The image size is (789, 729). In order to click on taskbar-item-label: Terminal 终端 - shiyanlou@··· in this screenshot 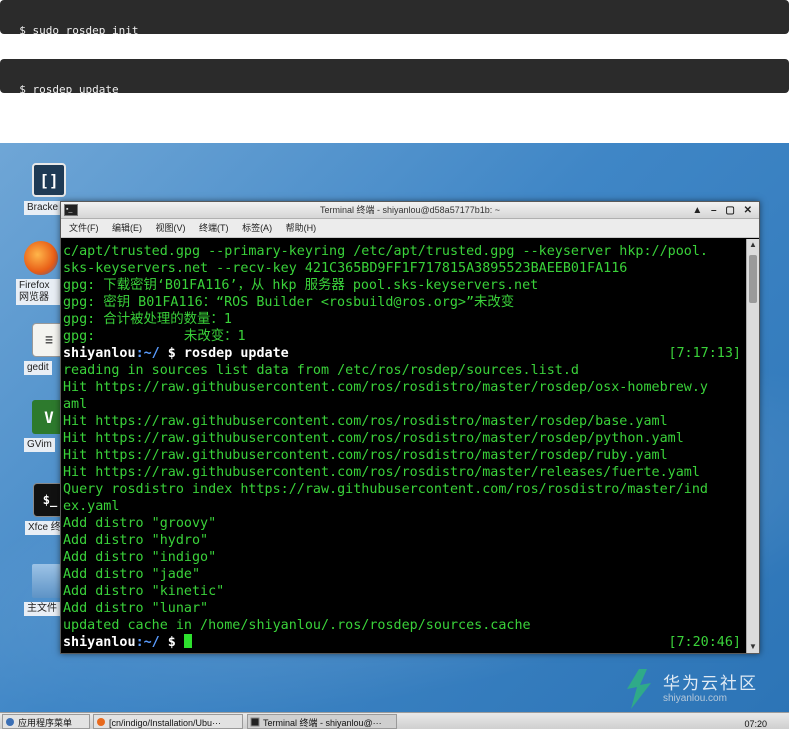, I will do `click(322, 723)`.